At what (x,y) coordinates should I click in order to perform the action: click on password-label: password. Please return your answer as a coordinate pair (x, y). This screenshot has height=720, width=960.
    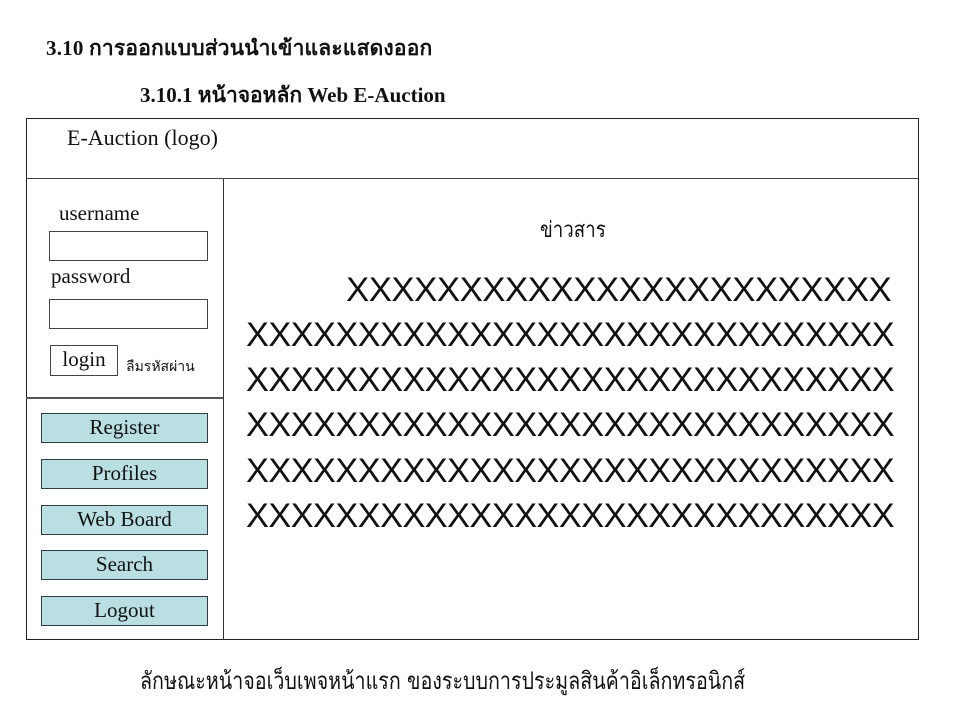
    Looking at the image, I should click on (91, 276).